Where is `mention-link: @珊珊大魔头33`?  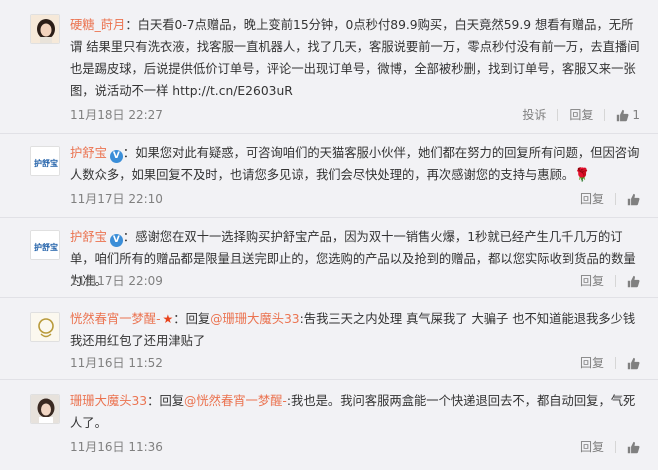
mention-link: @珊珊大魔头33 is located at coordinates (254, 319).